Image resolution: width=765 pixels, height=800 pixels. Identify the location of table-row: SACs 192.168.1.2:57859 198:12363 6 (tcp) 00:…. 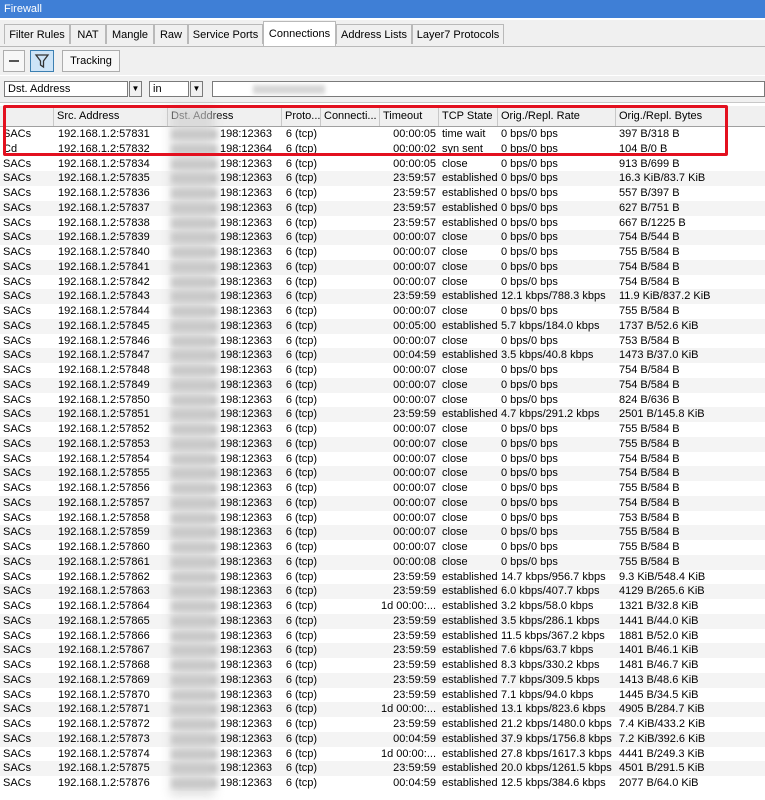
(382, 532).